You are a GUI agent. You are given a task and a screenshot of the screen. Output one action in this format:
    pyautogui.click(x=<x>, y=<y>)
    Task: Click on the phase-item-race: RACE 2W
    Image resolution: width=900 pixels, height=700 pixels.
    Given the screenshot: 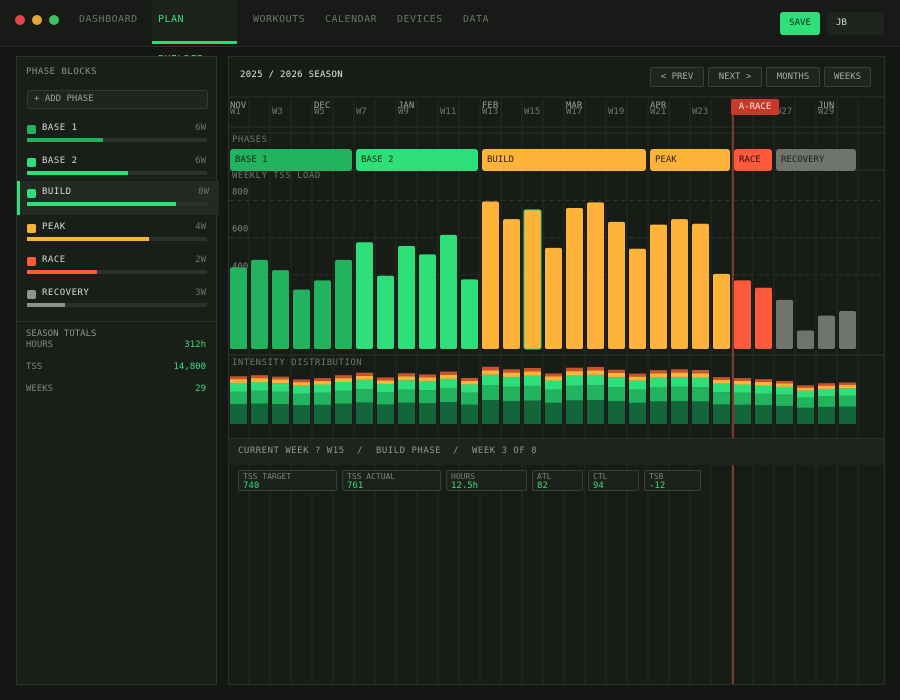 What is the action you would take?
    pyautogui.click(x=116, y=266)
    